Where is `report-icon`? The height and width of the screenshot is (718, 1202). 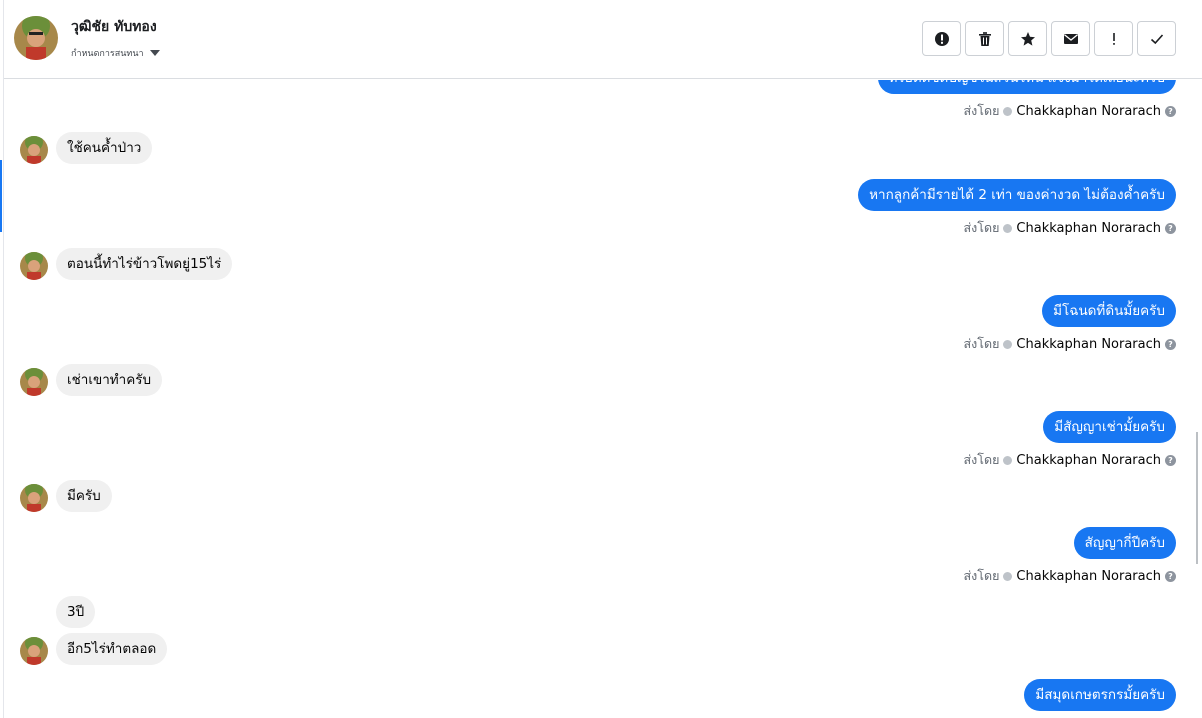
report-icon is located at coordinates (941, 38).